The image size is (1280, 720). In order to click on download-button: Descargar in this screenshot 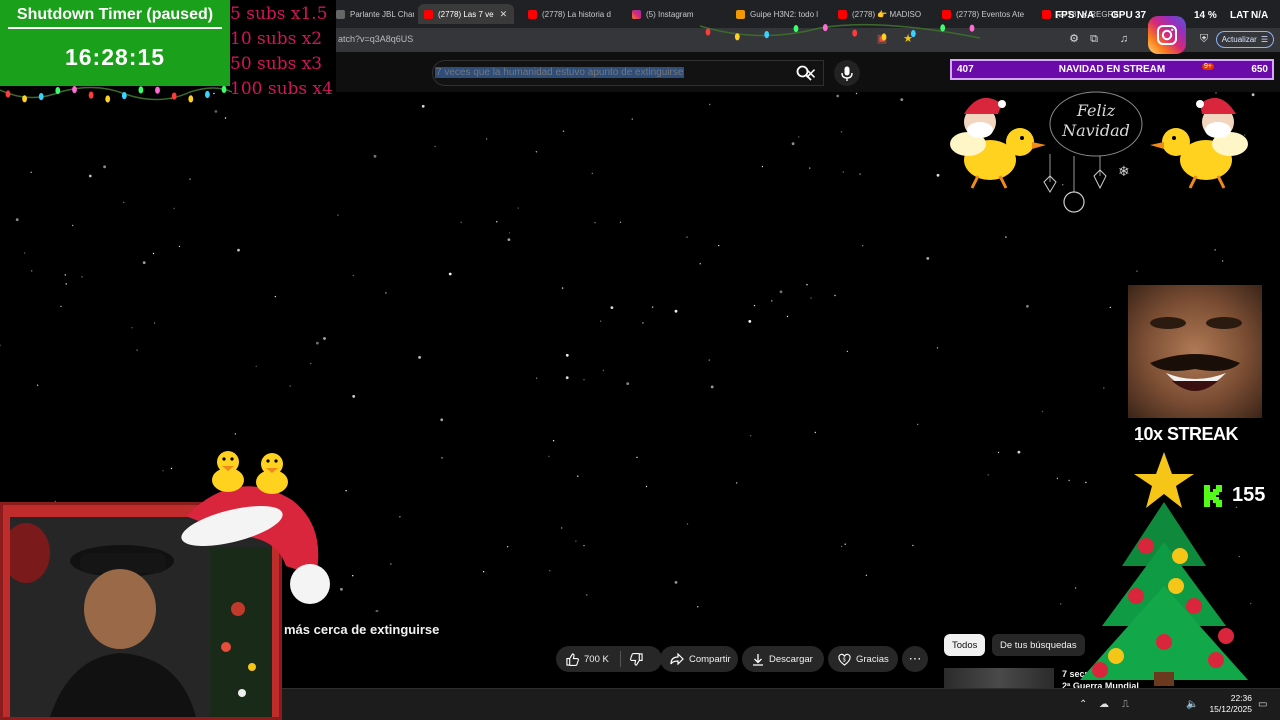, I will do `click(783, 659)`.